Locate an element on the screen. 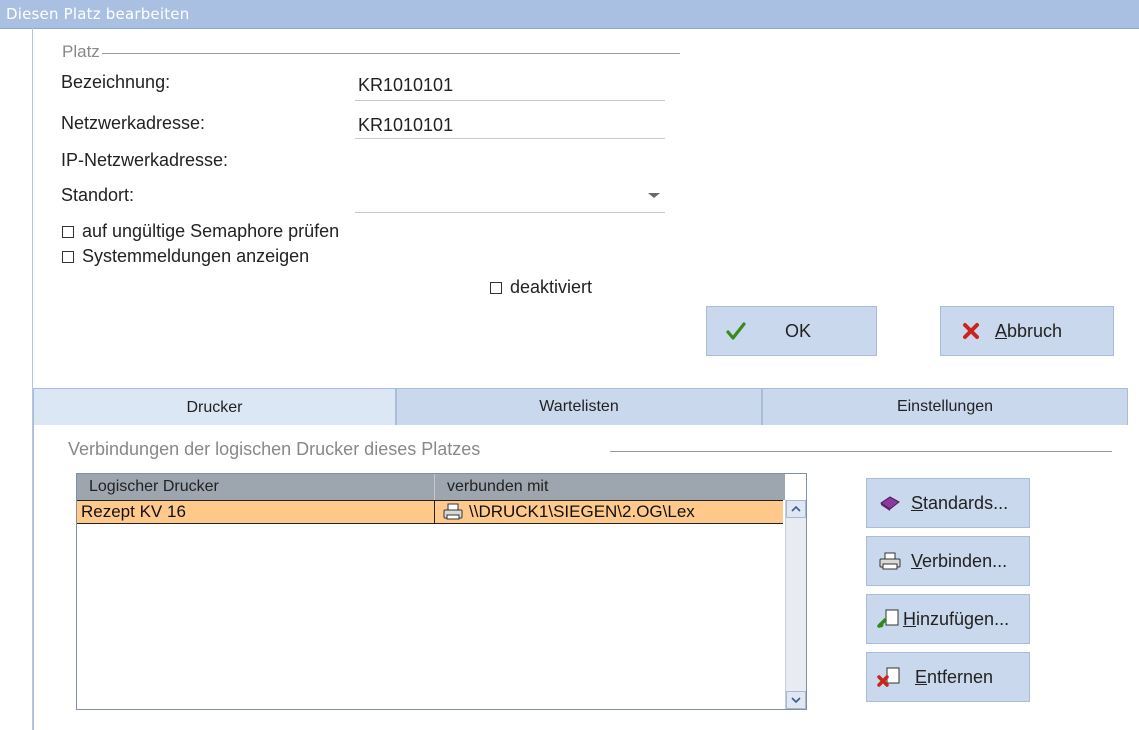 The height and width of the screenshot is (730, 1139). bezeichnung-underline is located at coordinates (510, 100).